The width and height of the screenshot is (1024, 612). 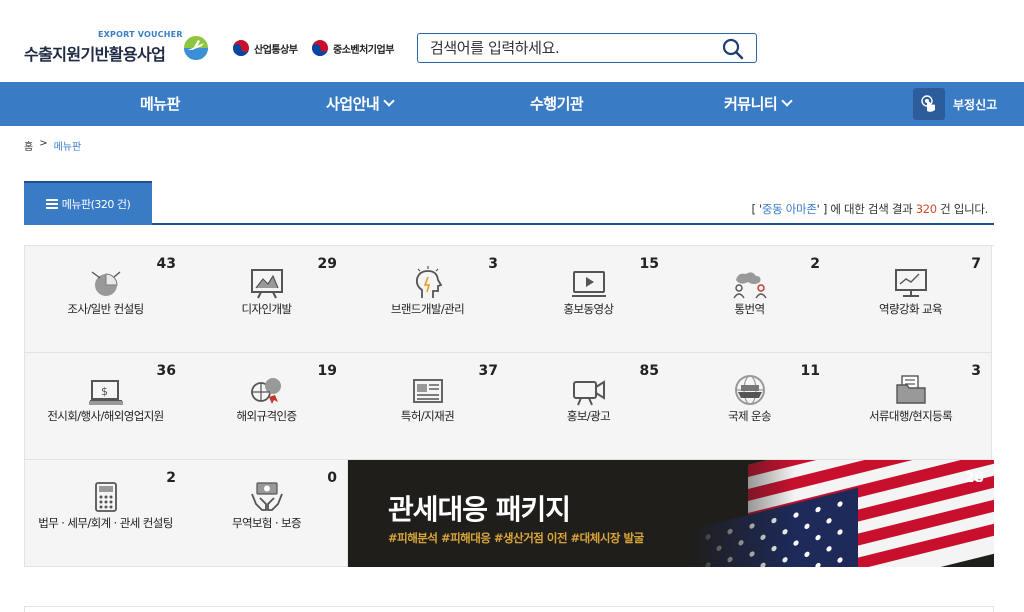 I want to click on nav-item-community: 커뮤니티, so click(x=758, y=104).